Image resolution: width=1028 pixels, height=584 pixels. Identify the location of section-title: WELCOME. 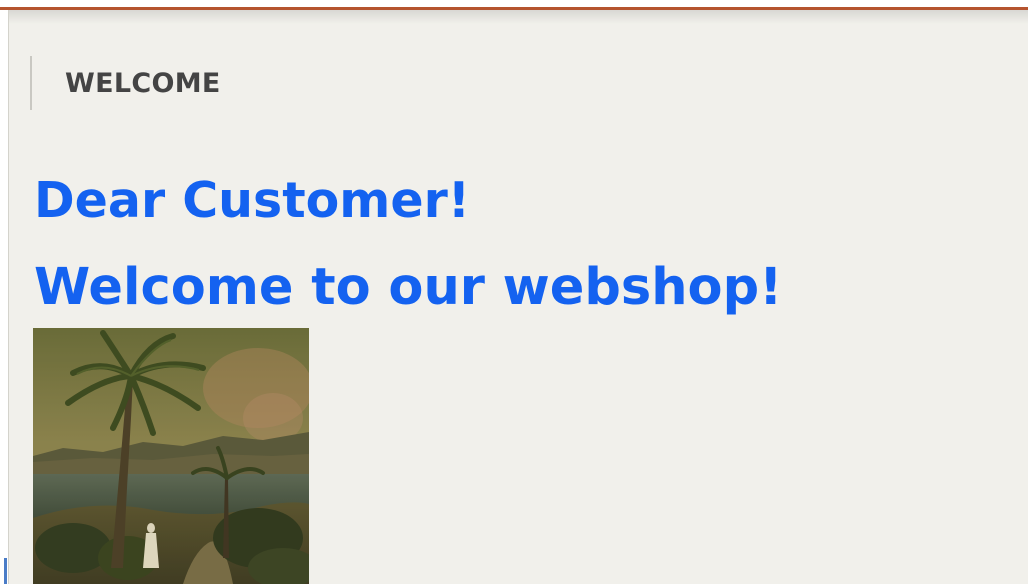
(143, 83).